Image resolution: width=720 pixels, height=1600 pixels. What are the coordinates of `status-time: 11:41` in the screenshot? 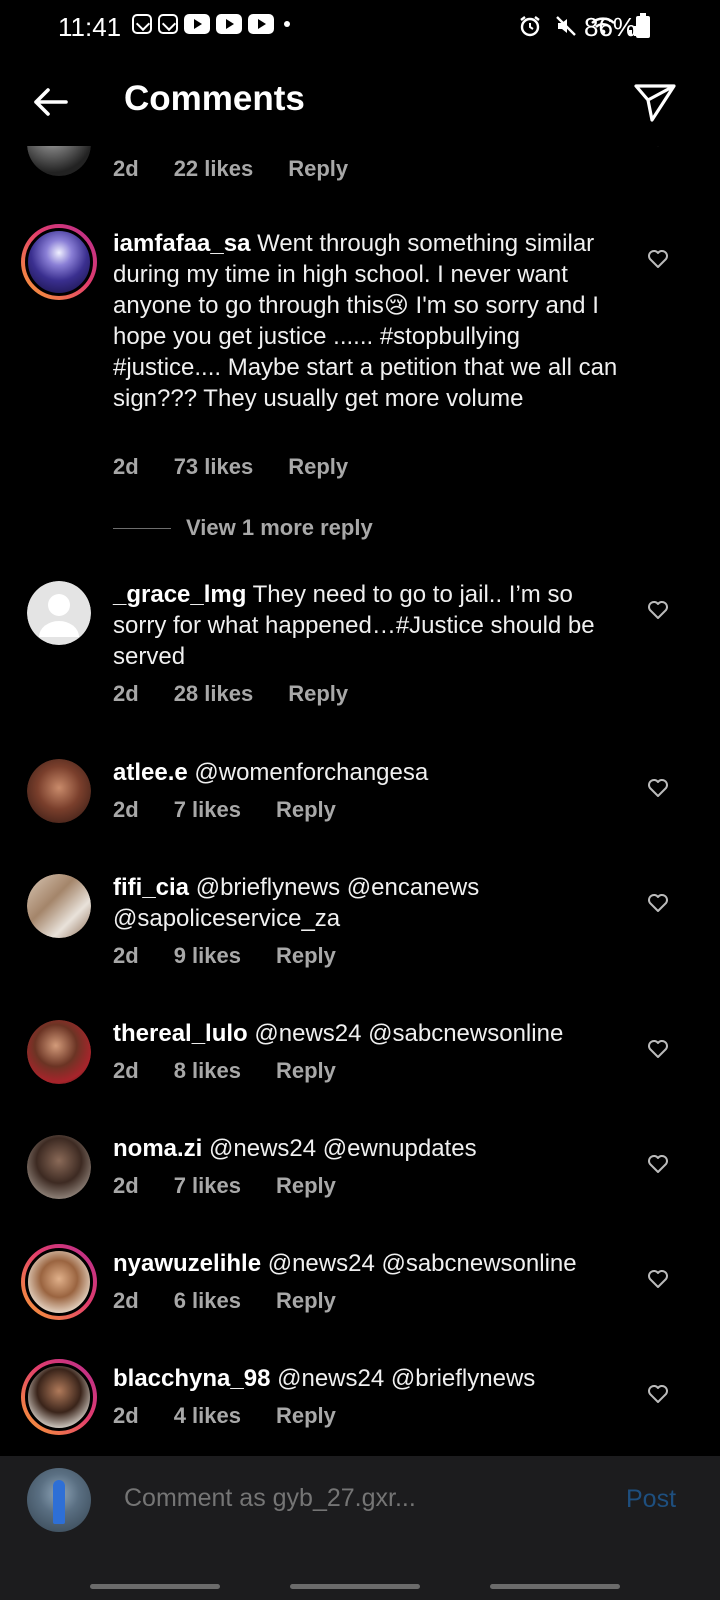 It's located at (90, 27).